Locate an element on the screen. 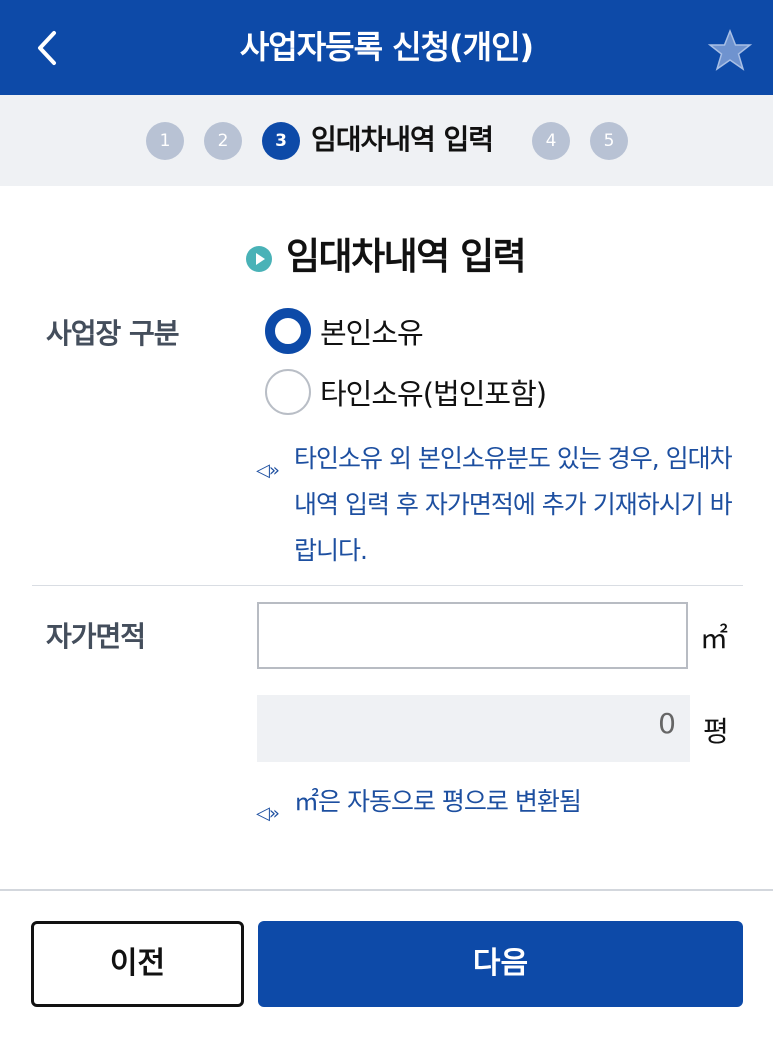 The image size is (773, 1054). app-header: 사업자등록 신청(개인) is located at coordinates (386, 47).